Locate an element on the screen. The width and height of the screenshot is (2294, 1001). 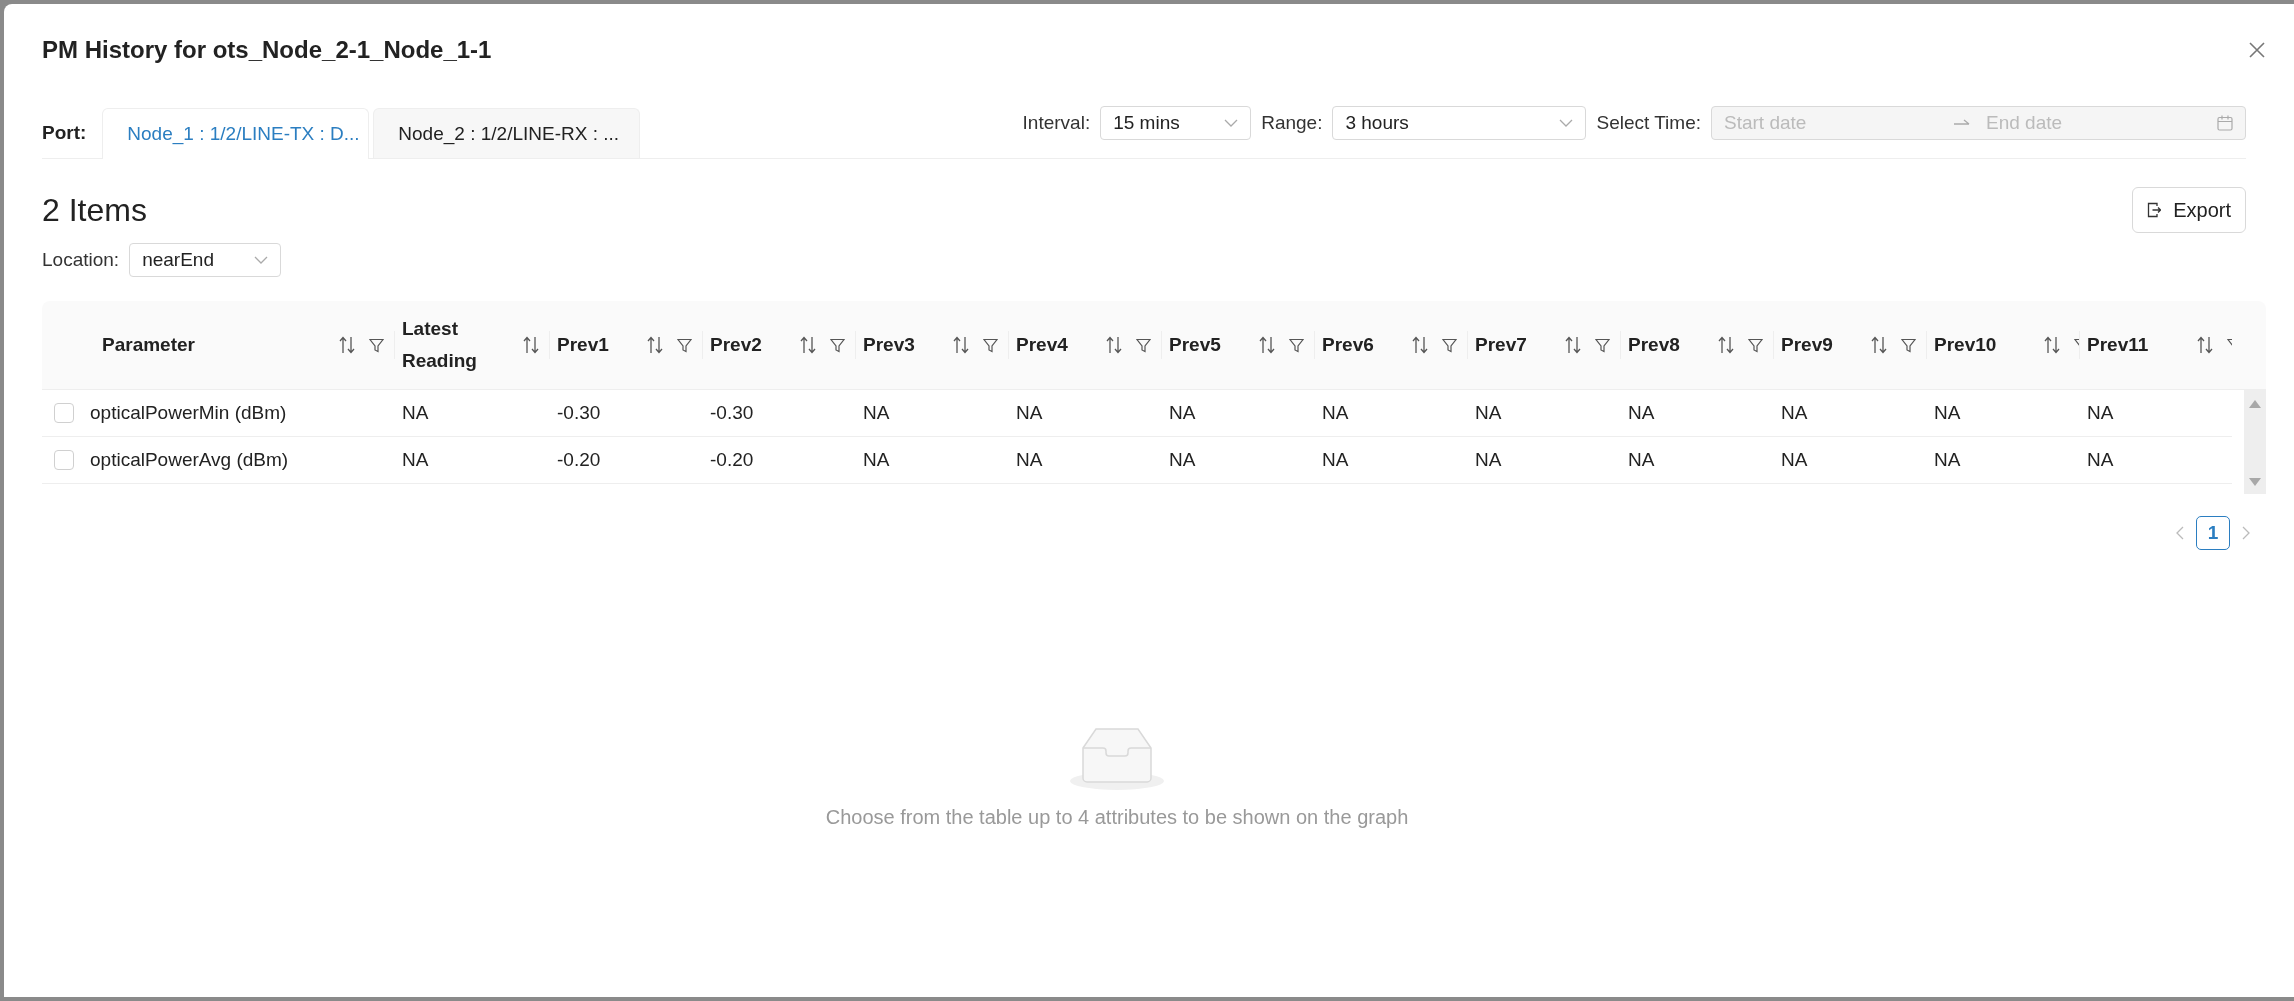
column-header: Prev1 is located at coordinates (583, 345).